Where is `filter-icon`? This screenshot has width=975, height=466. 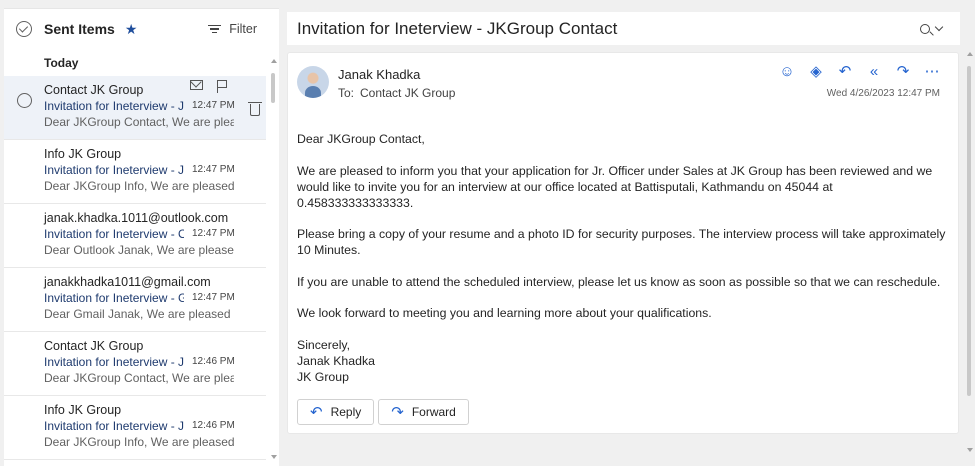
filter-icon is located at coordinates (214, 29).